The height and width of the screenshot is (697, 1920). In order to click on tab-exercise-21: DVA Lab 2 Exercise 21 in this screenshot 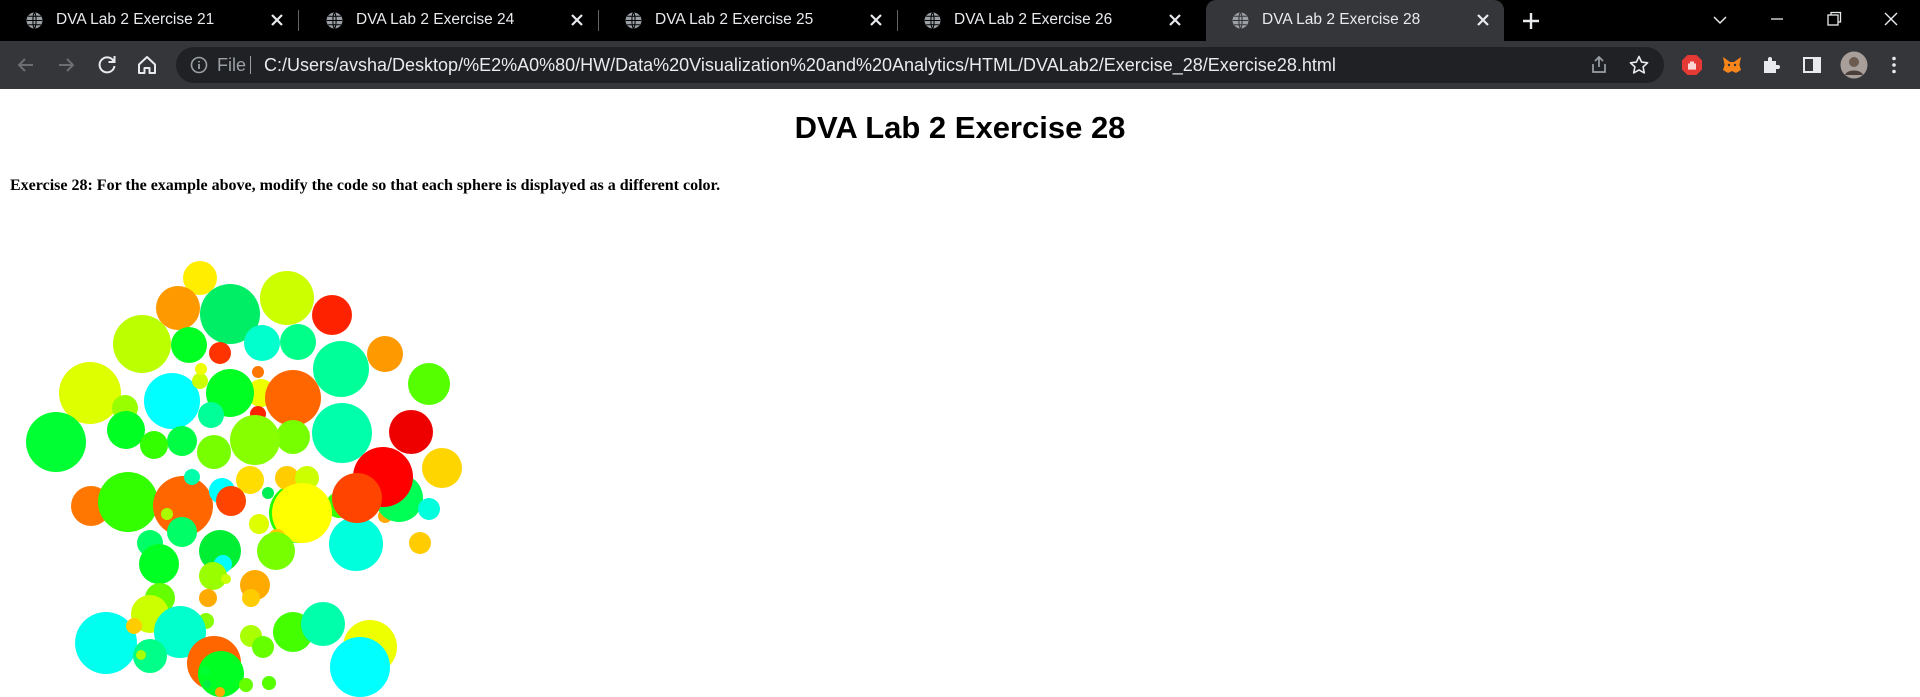, I will do `click(149, 20)`.